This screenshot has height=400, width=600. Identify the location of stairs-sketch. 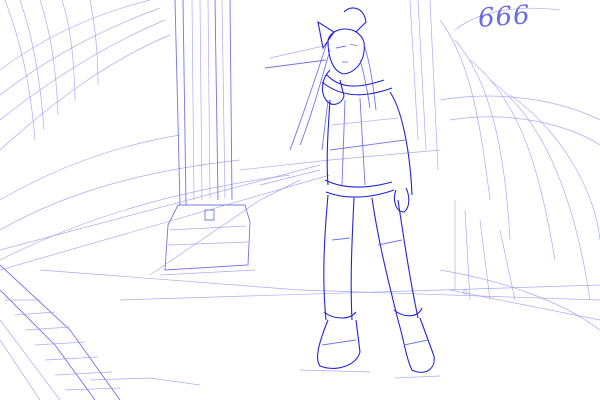
(100, 332).